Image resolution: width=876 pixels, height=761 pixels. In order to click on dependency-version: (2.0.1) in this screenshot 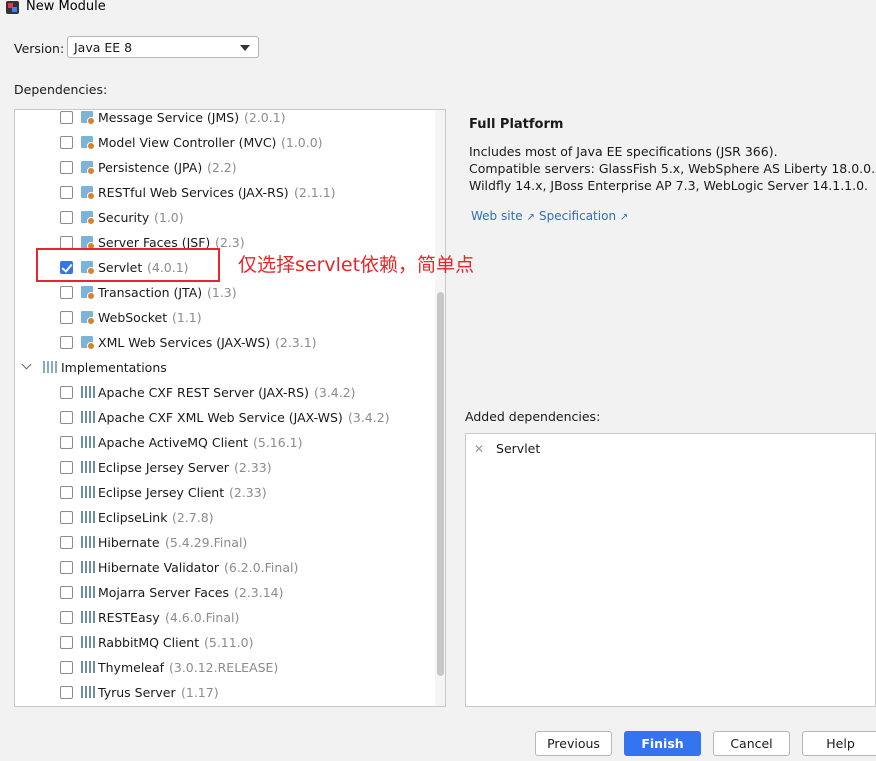, I will do `click(265, 117)`.